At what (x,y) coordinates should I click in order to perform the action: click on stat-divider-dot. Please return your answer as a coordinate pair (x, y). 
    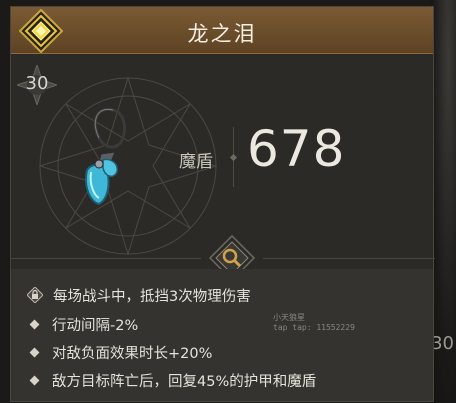
    Looking at the image, I should click on (233, 157).